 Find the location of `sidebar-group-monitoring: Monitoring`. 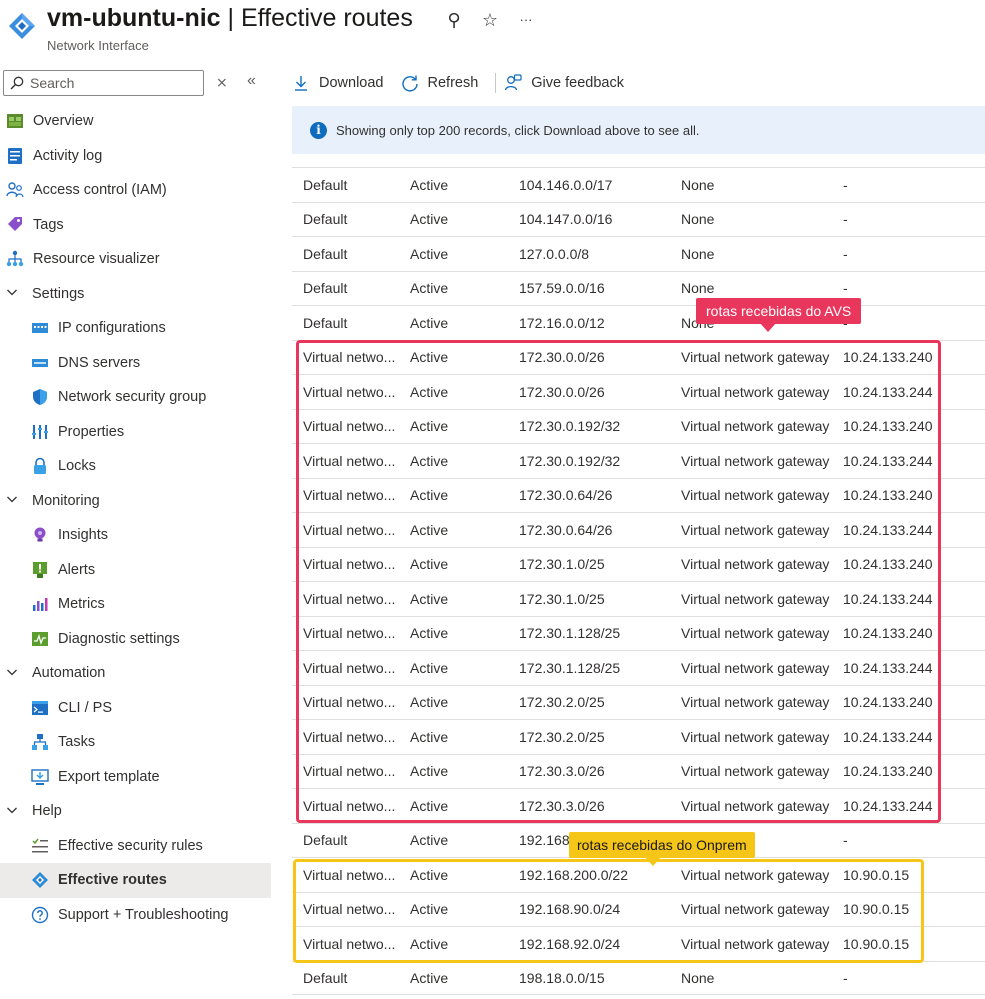

sidebar-group-monitoring: Monitoring is located at coordinates (135, 501).